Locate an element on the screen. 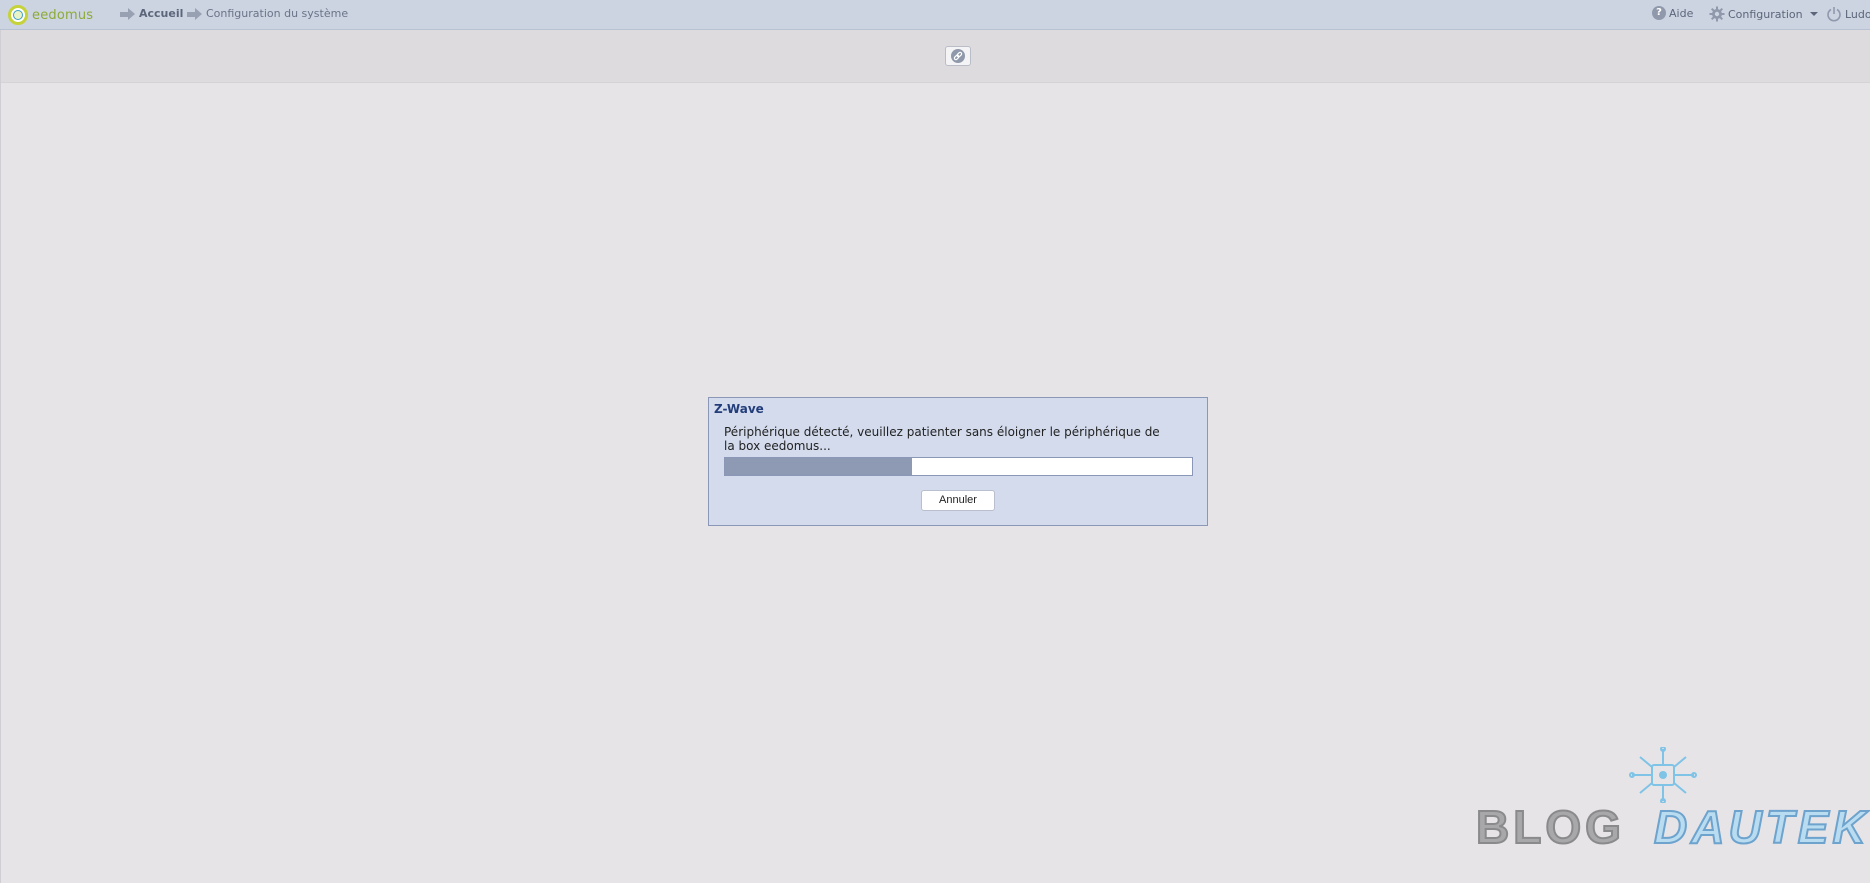 This screenshot has width=1870, height=883. breadcrumb-system-config: Configuration du système is located at coordinates (267, 13).